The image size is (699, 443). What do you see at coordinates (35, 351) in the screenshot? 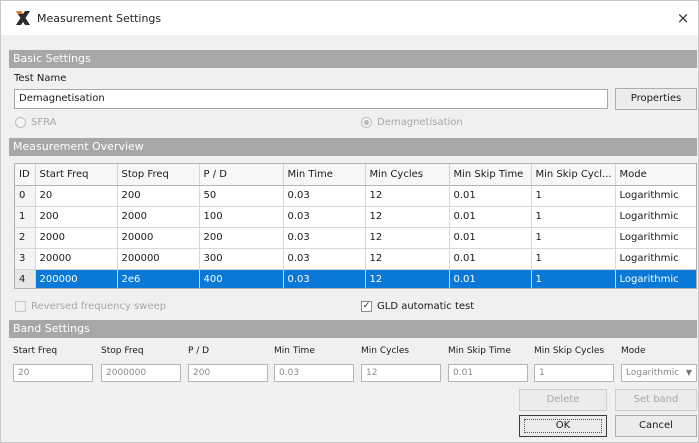
I see `band-start-freq-label: Start Freq` at bounding box center [35, 351].